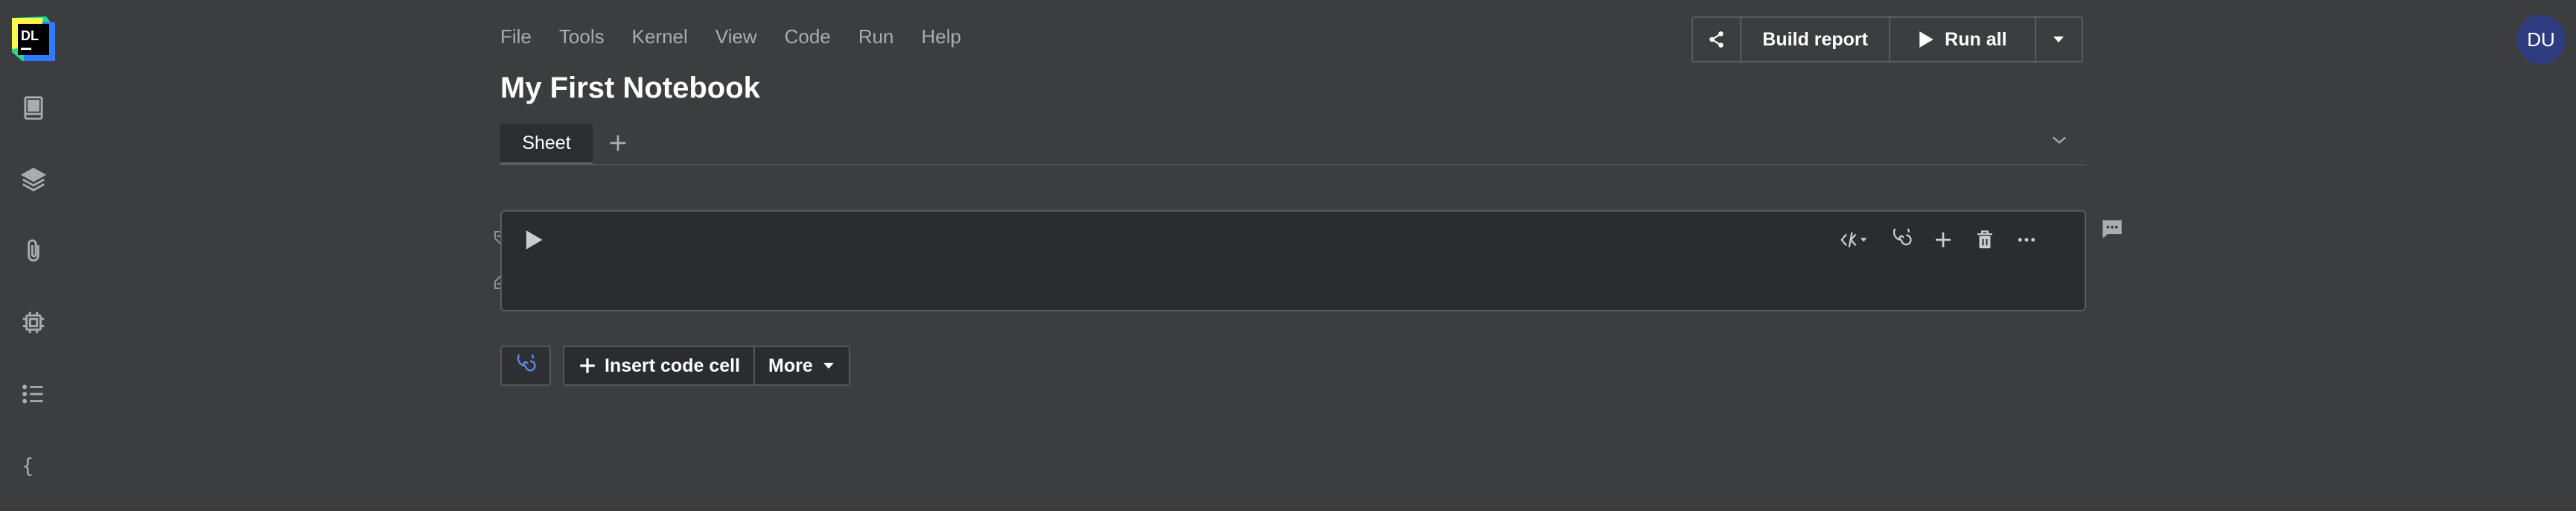 Image resolution: width=2576 pixels, height=511 pixels. I want to click on attachment-icon, so click(33, 251).